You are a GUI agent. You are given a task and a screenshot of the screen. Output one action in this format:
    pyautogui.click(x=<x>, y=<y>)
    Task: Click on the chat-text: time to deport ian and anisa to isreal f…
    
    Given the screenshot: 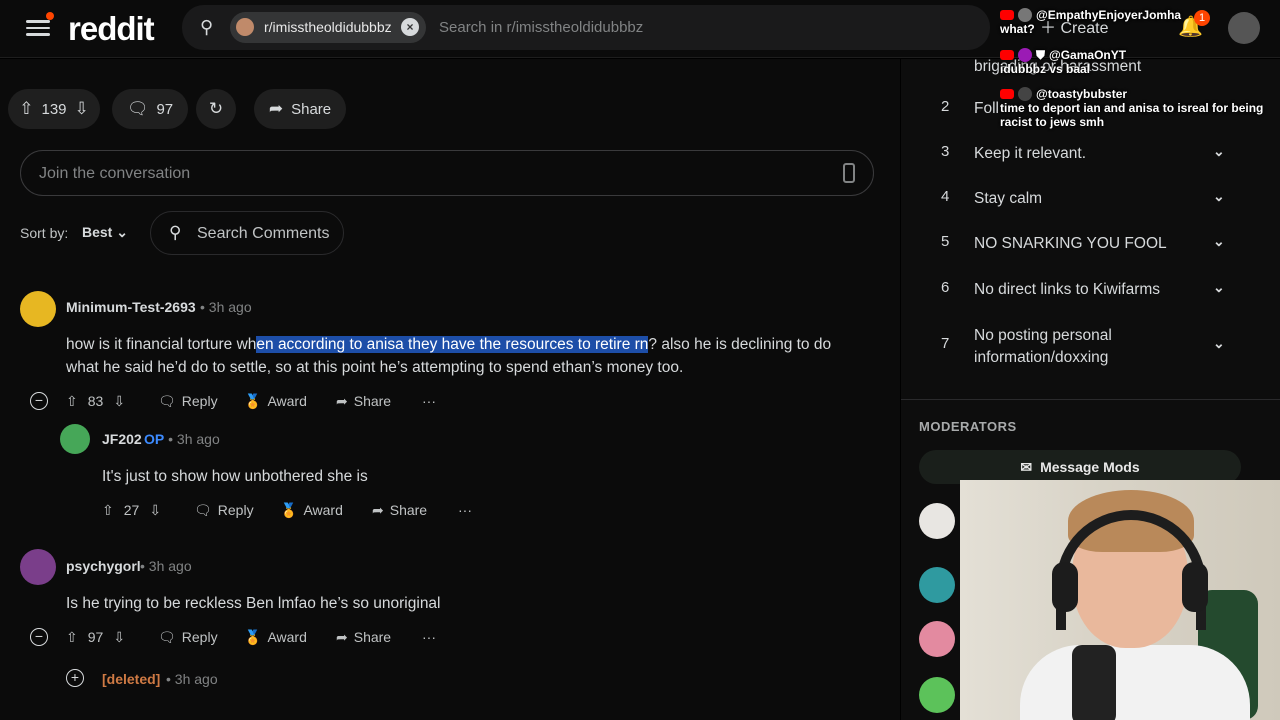 What is the action you would take?
    pyautogui.click(x=1132, y=115)
    